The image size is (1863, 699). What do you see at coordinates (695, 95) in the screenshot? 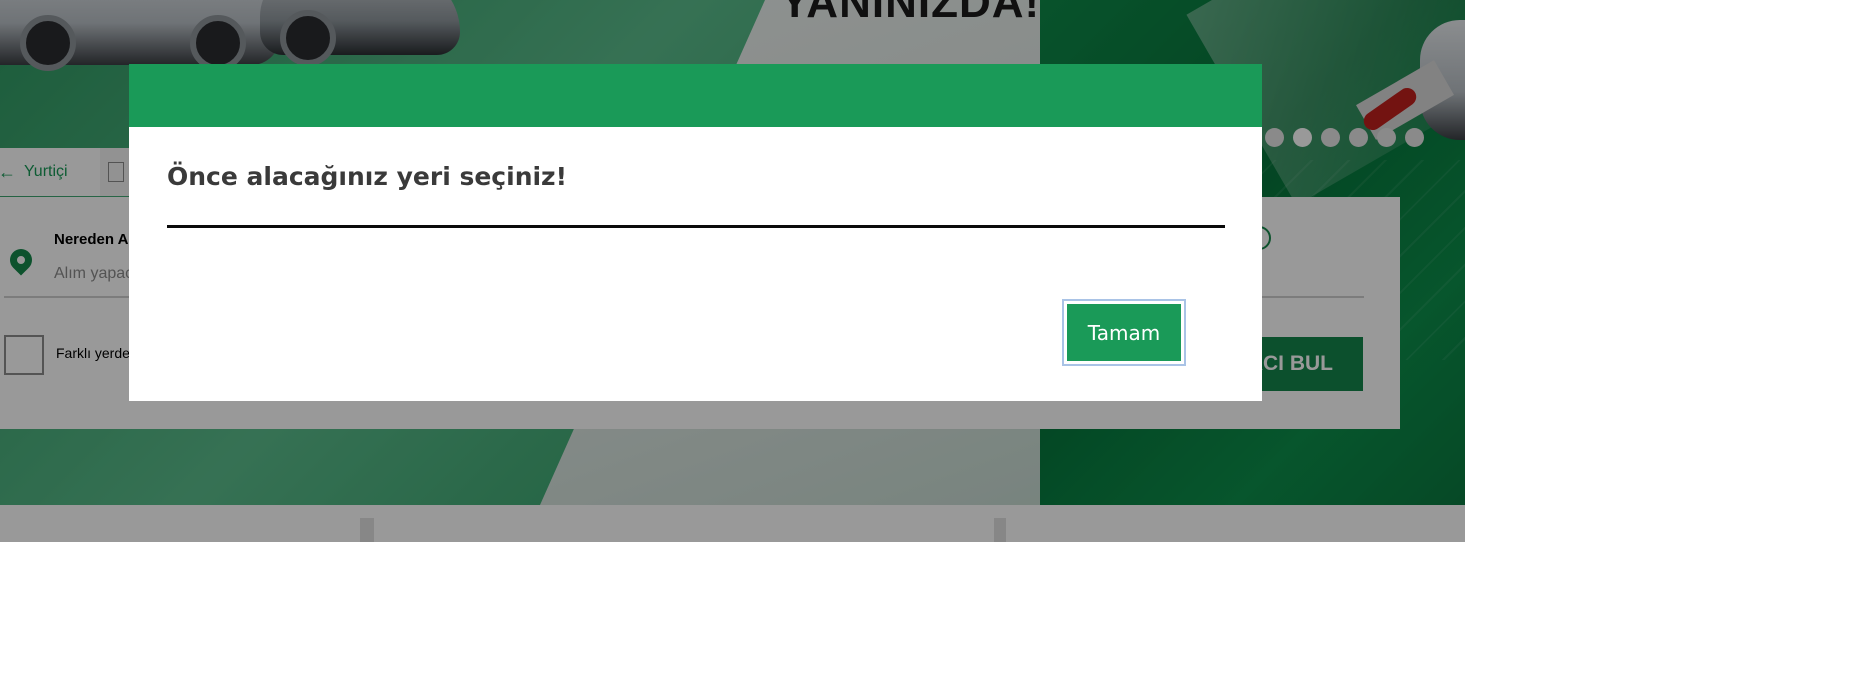
I see `dialog-header` at bounding box center [695, 95].